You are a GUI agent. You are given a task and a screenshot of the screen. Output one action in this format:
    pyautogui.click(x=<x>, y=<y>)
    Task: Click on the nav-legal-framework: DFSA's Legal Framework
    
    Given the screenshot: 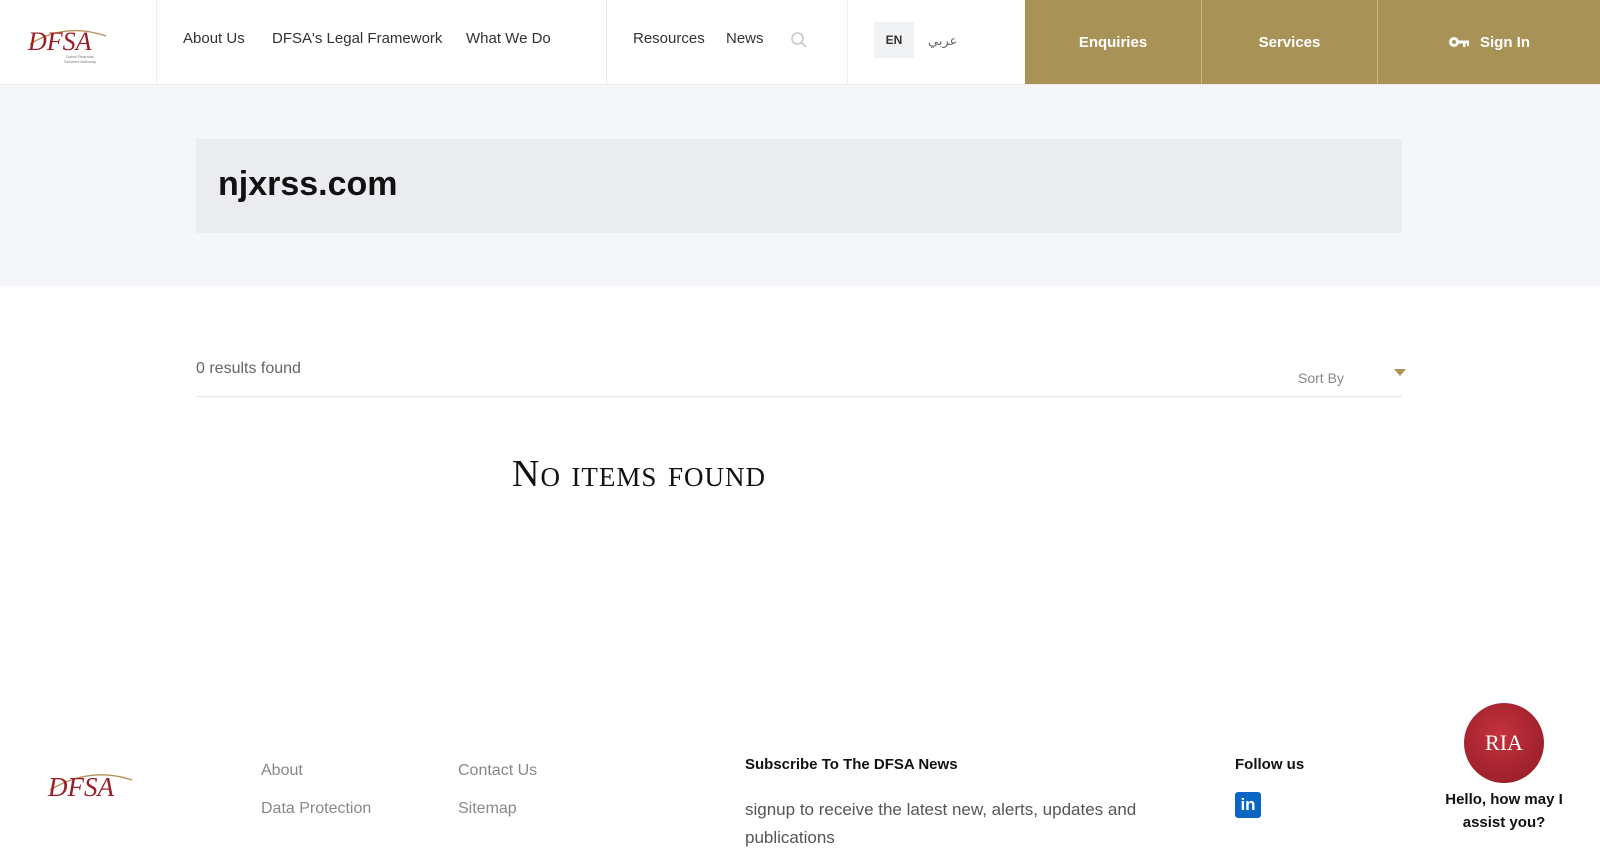 What is the action you would take?
    pyautogui.click(x=357, y=38)
    